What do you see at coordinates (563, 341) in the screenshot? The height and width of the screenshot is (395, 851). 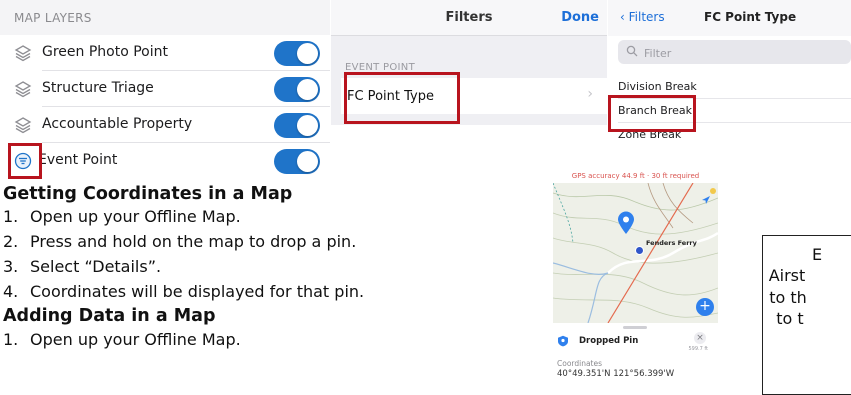 I see `pin-shield-icon` at bounding box center [563, 341].